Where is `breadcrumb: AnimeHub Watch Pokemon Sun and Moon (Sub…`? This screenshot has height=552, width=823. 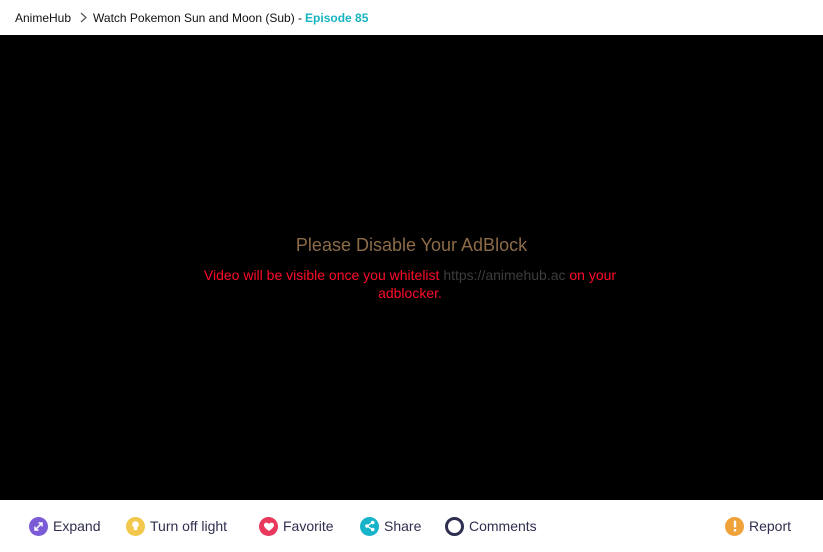 breadcrumb: AnimeHub Watch Pokemon Sun and Moon (Sub… is located at coordinates (411, 17).